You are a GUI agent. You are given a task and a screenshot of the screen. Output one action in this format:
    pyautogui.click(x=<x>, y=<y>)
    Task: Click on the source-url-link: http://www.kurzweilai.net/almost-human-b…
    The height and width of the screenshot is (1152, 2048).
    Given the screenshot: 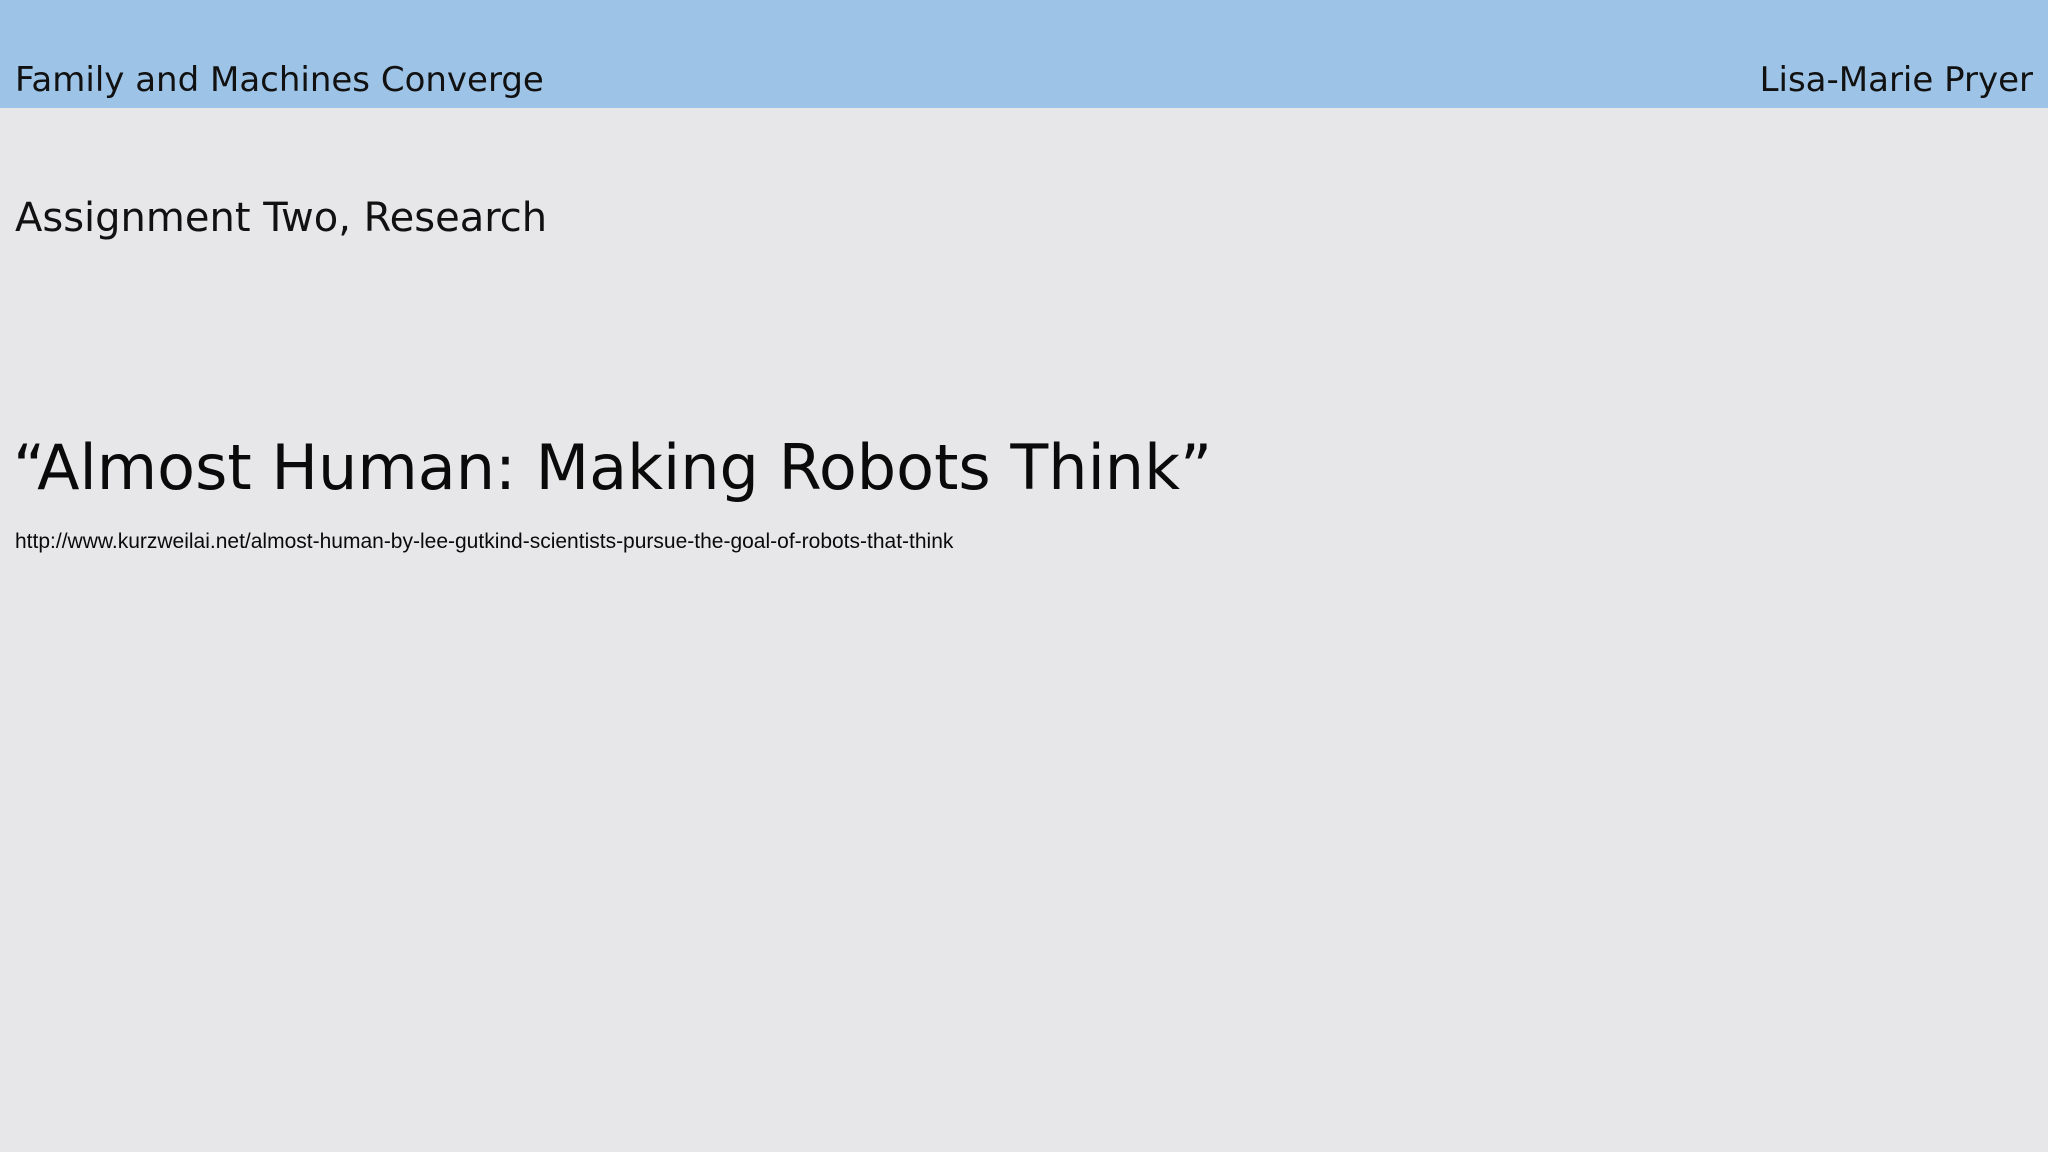 What is the action you would take?
    pyautogui.click(x=484, y=542)
    